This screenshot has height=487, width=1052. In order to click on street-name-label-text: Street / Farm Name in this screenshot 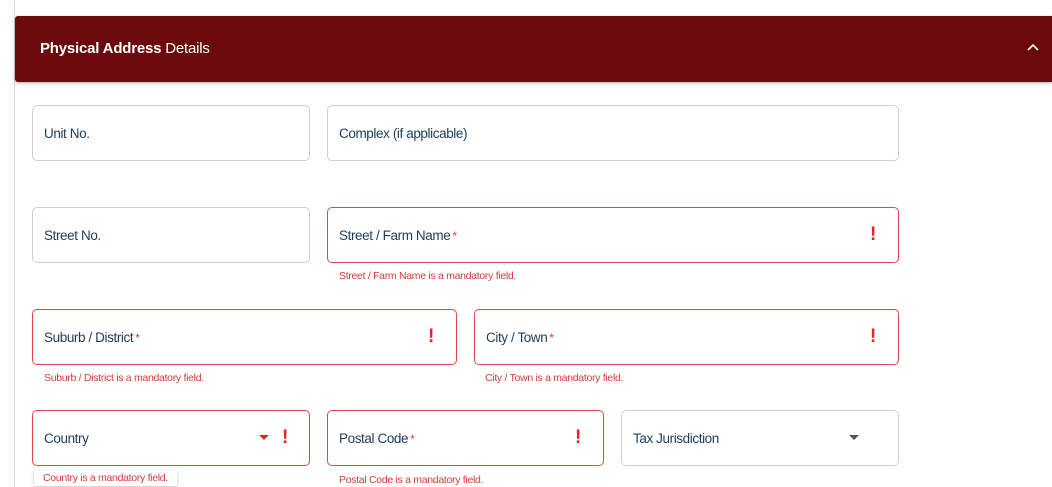, I will do `click(395, 235)`.